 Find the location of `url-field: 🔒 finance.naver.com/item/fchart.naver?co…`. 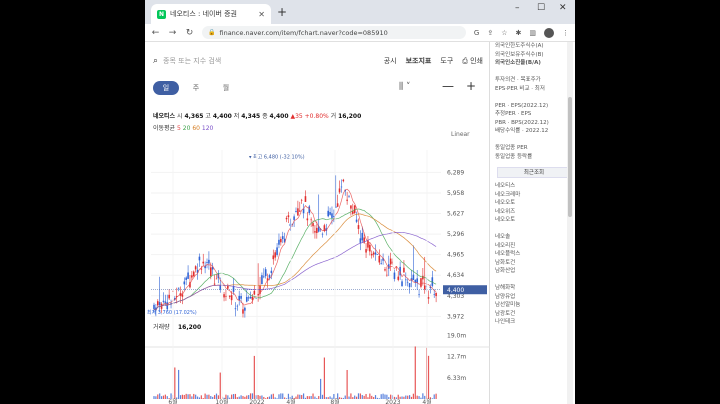

url-field: 🔒 finance.naver.com/item/fchart.naver?co… is located at coordinates (334, 32).